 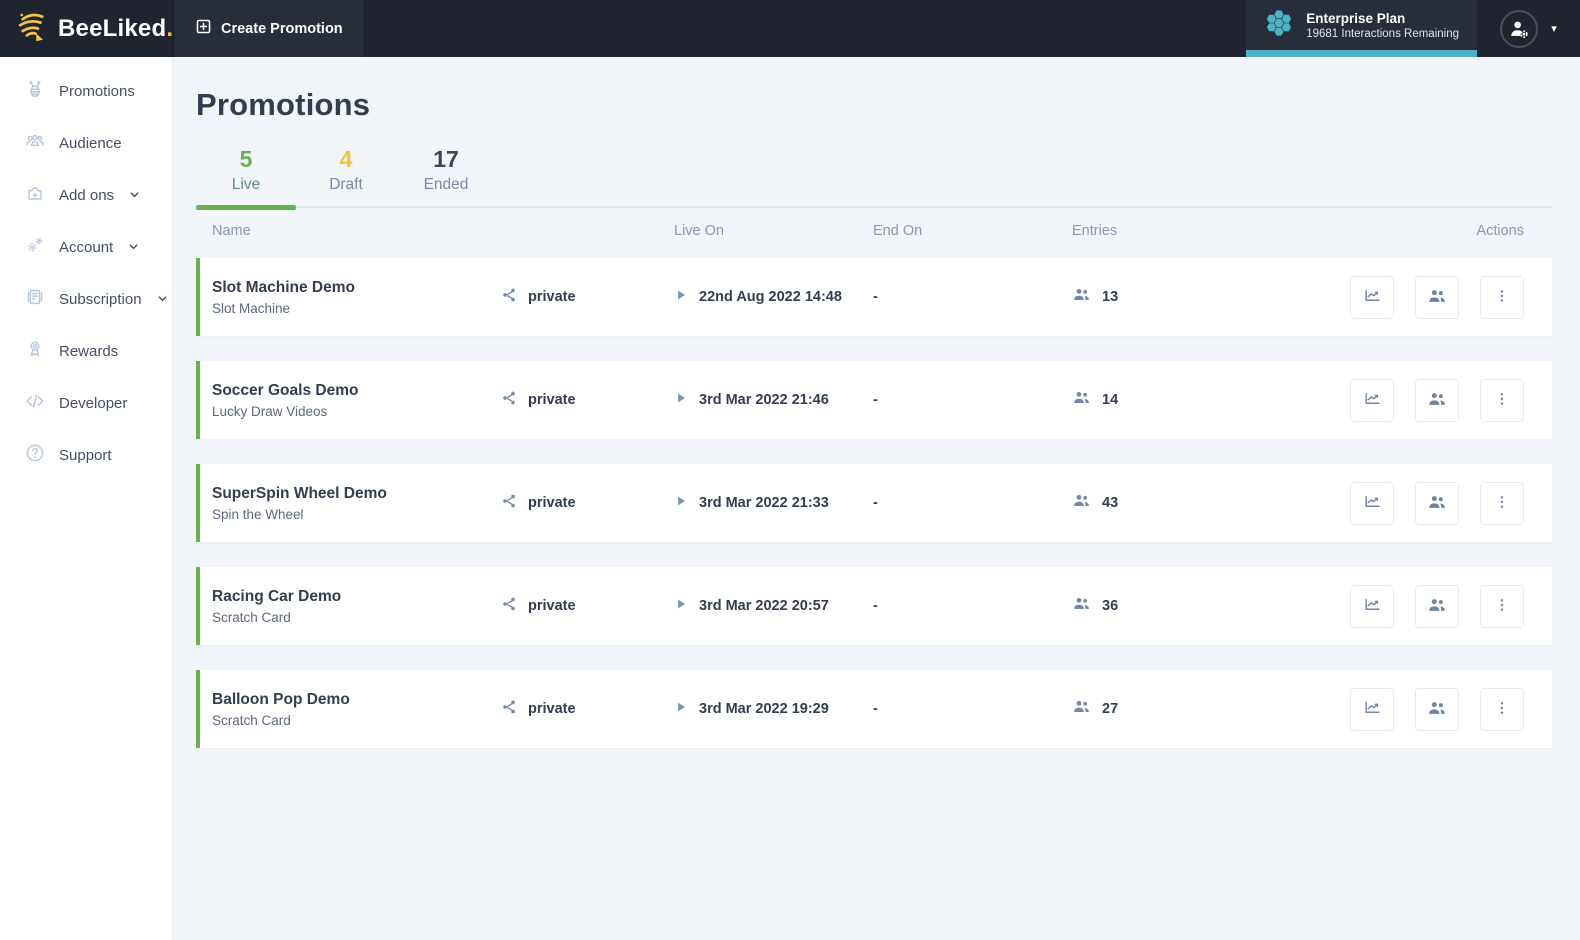 I want to click on brand-name: BeeLiked, so click(x=112, y=28).